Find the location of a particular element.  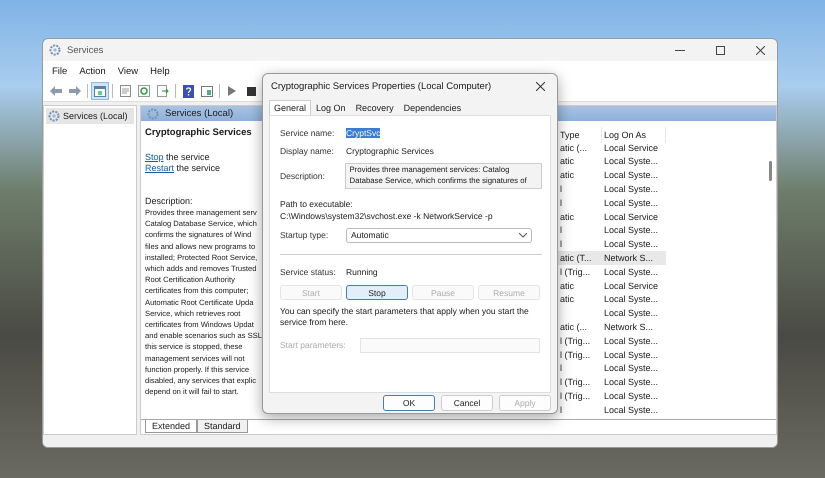

tree-item-label: Services (Local) is located at coordinates (95, 116).